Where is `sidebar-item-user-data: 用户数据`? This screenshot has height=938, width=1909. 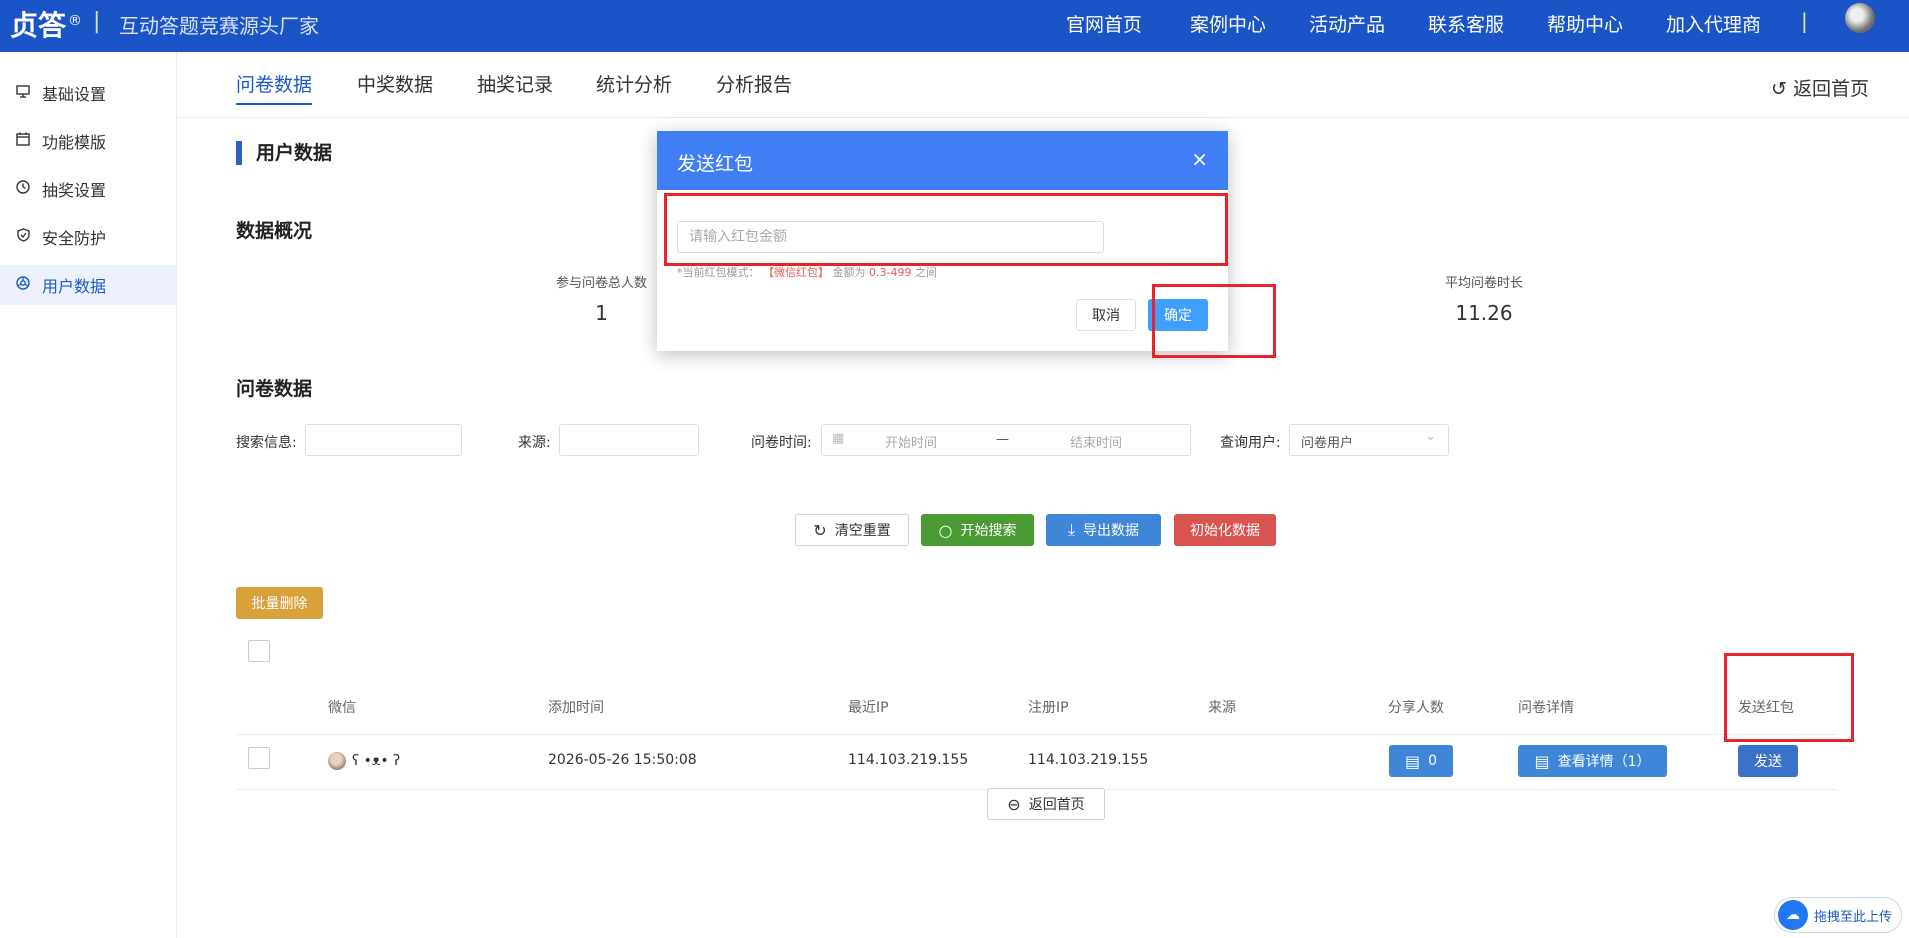 sidebar-item-user-data: 用户数据 is located at coordinates (88, 285).